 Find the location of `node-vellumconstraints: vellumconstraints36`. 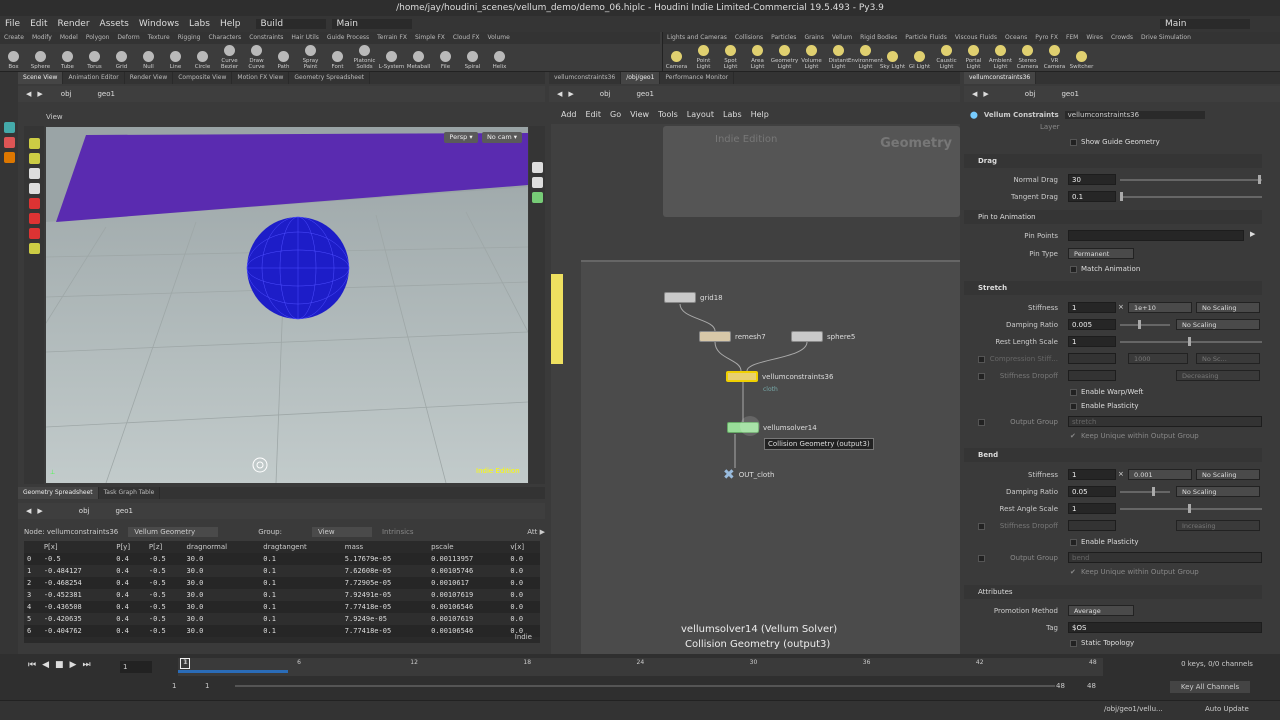

node-vellumconstraints: vellumconstraints36 is located at coordinates (779, 376).